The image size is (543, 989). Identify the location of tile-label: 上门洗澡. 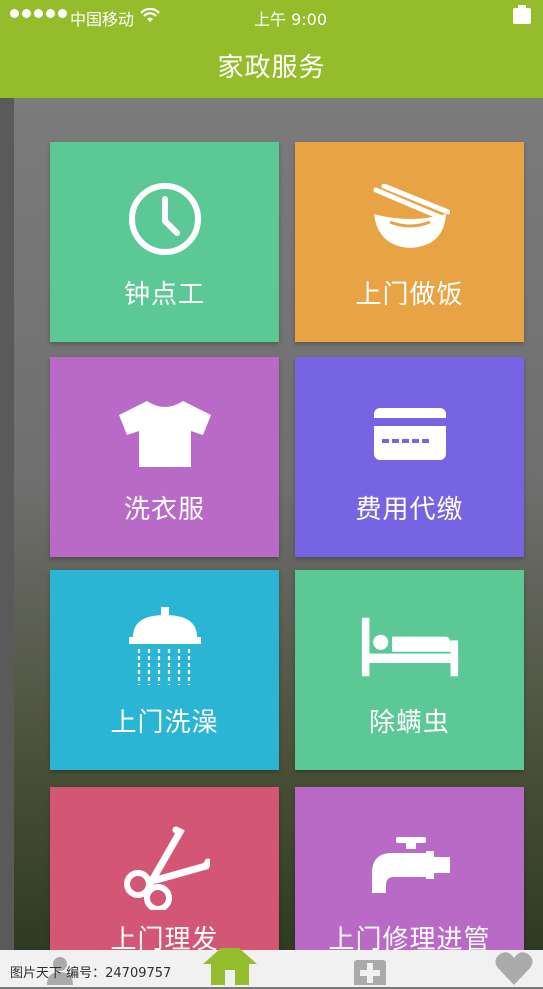
(164, 723).